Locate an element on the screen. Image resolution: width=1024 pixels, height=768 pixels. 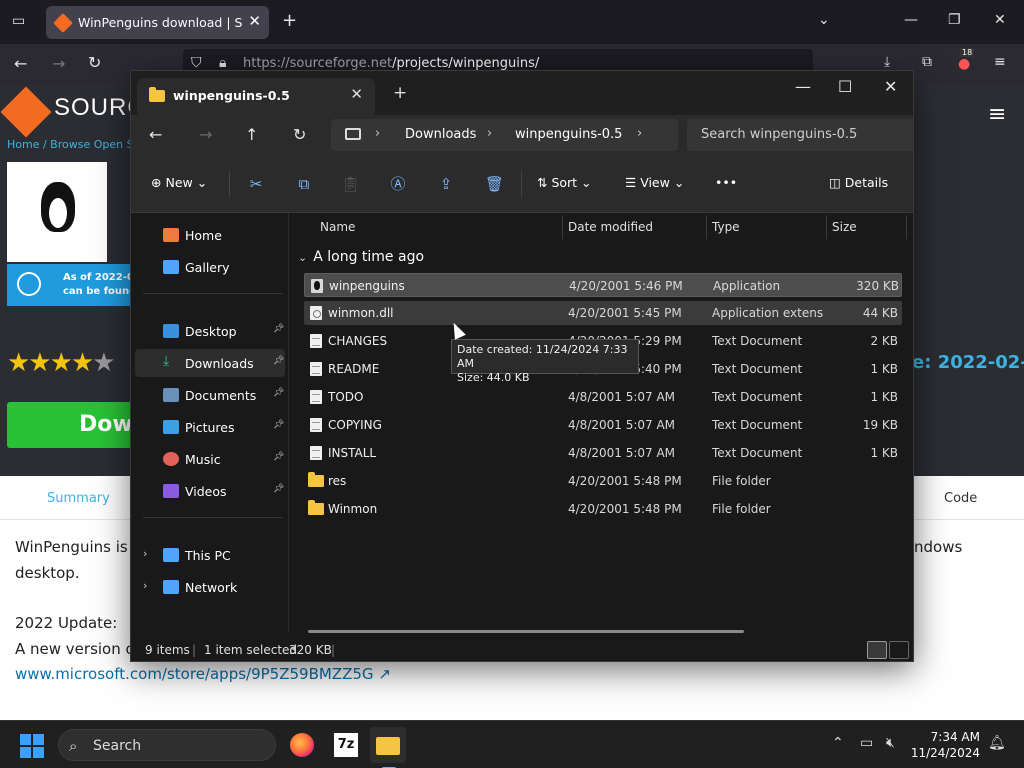
cut-icon: ✂ is located at coordinates (256, 184).